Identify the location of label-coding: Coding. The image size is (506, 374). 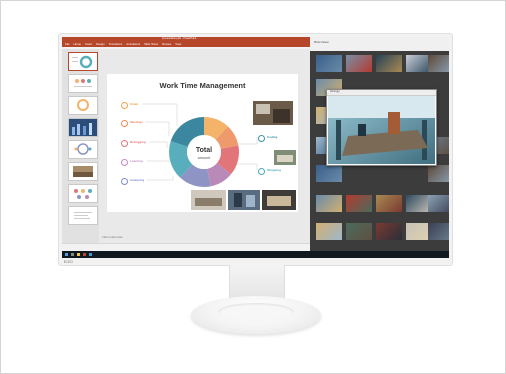
(272, 137).